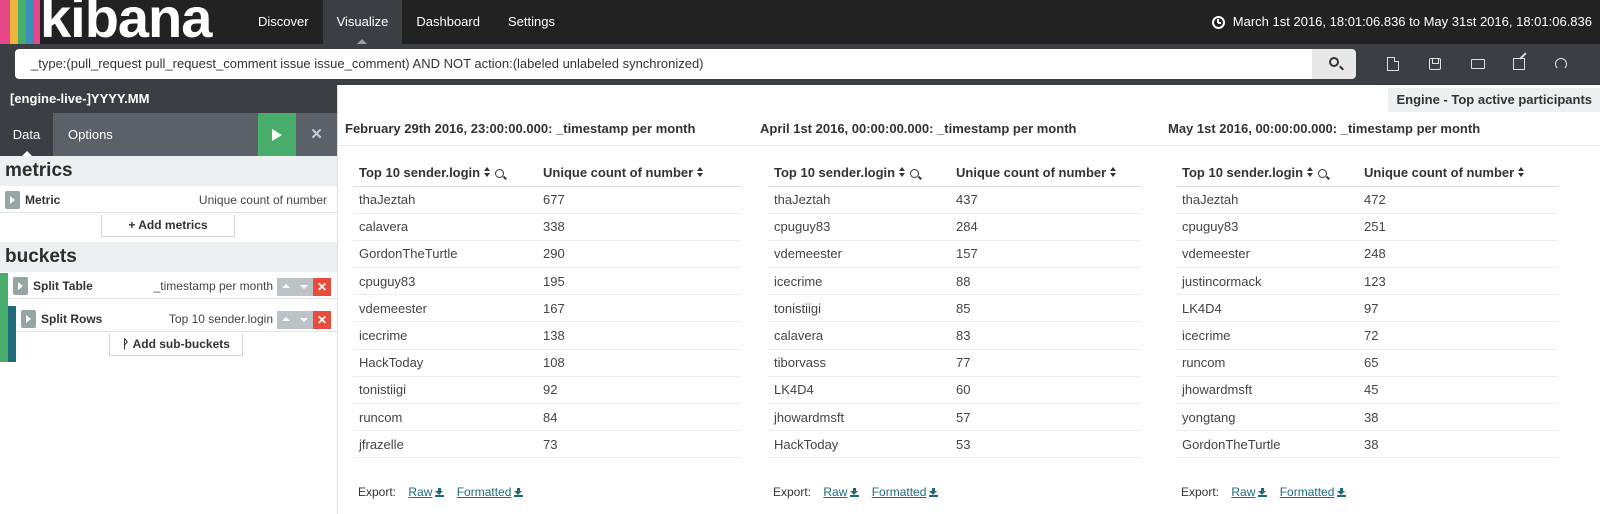 The height and width of the screenshot is (514, 1600). I want to click on login-cell: jhowardmsft, so click(859, 417).